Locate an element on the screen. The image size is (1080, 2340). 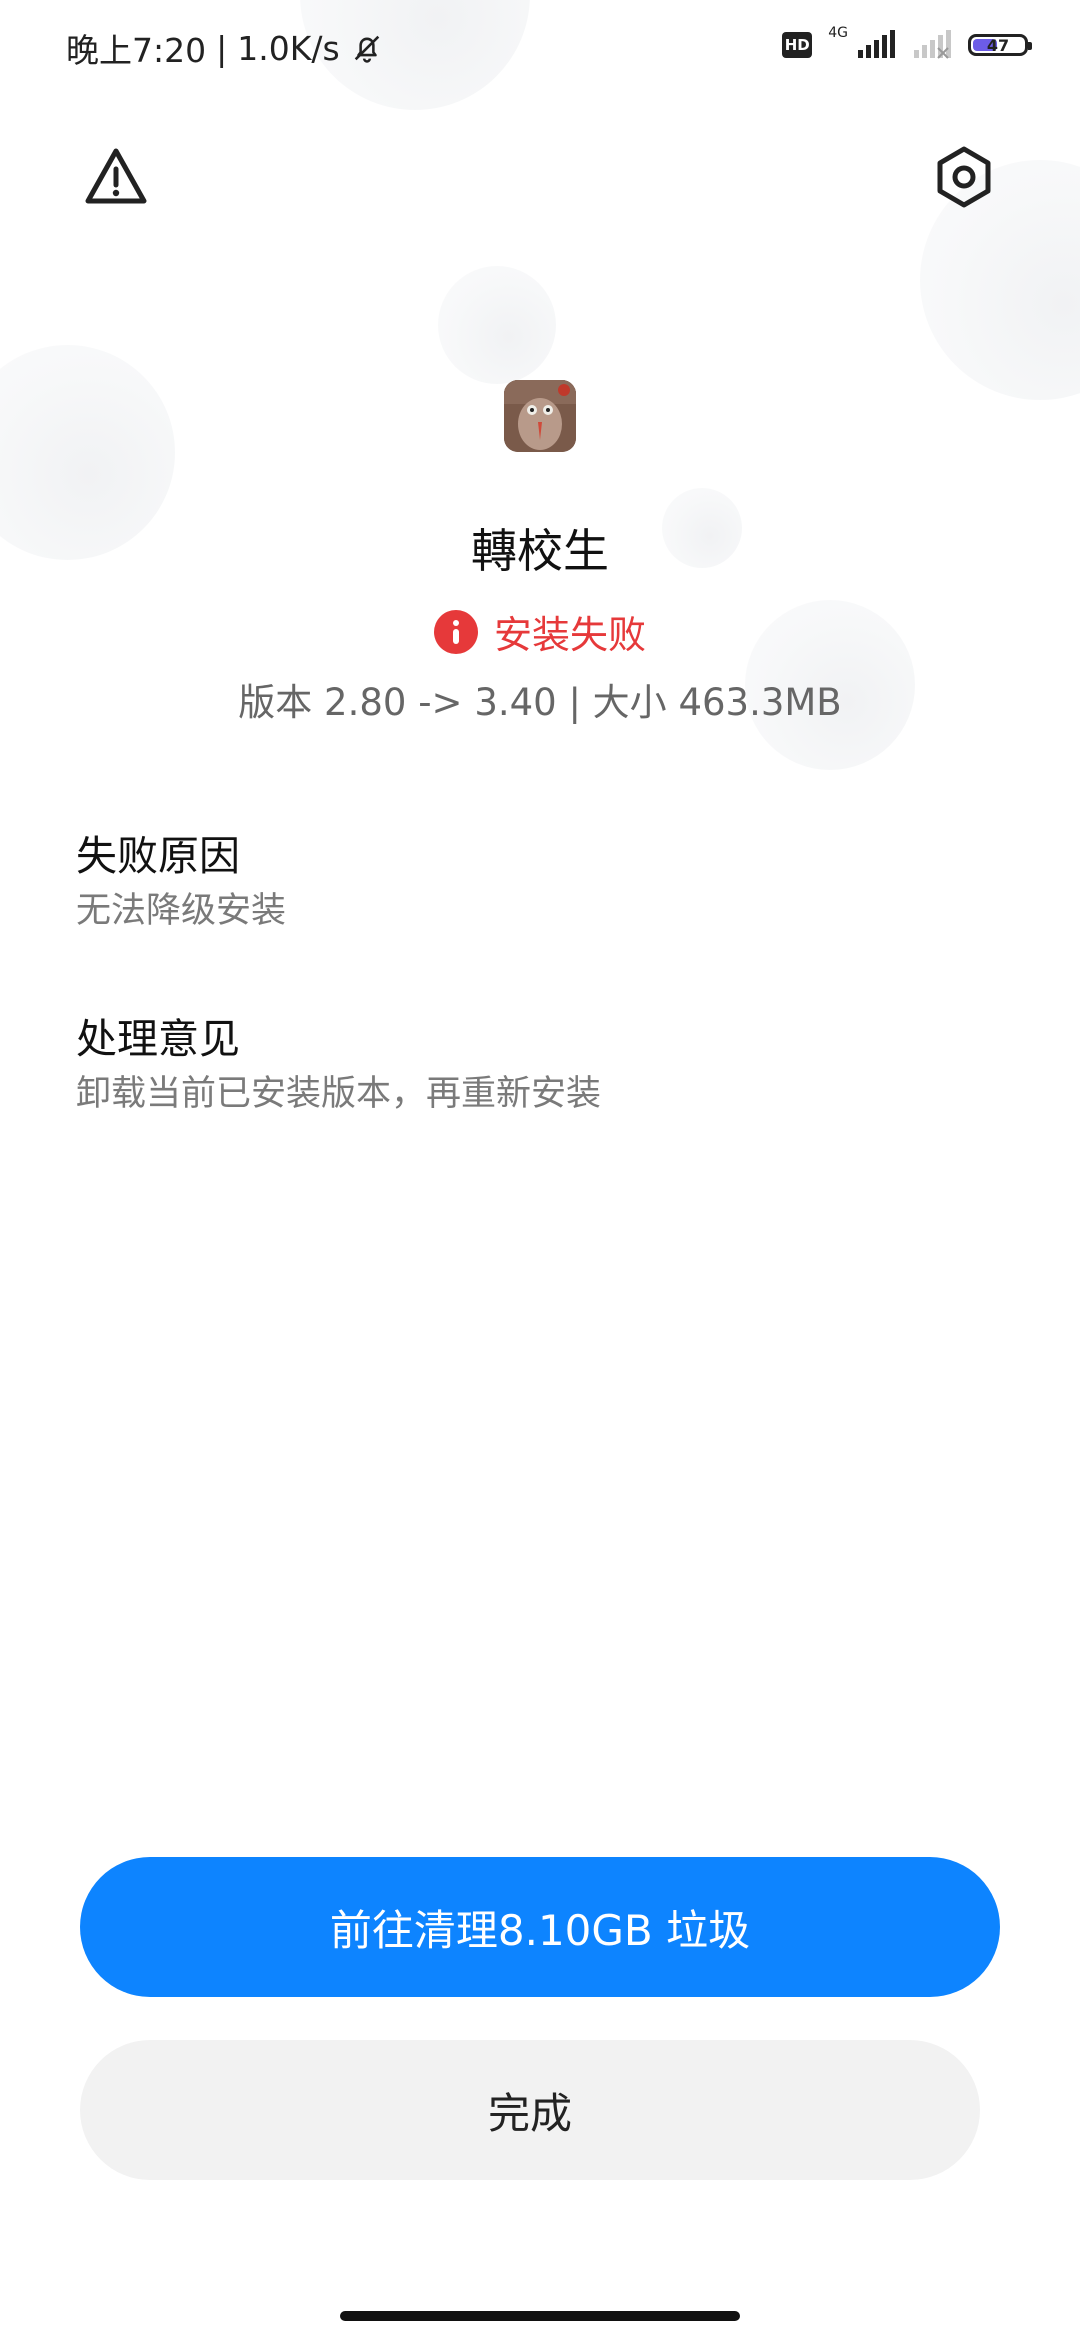
advice-text: 卸载当前已安装版本，再重新安装 is located at coordinates (339, 1094).